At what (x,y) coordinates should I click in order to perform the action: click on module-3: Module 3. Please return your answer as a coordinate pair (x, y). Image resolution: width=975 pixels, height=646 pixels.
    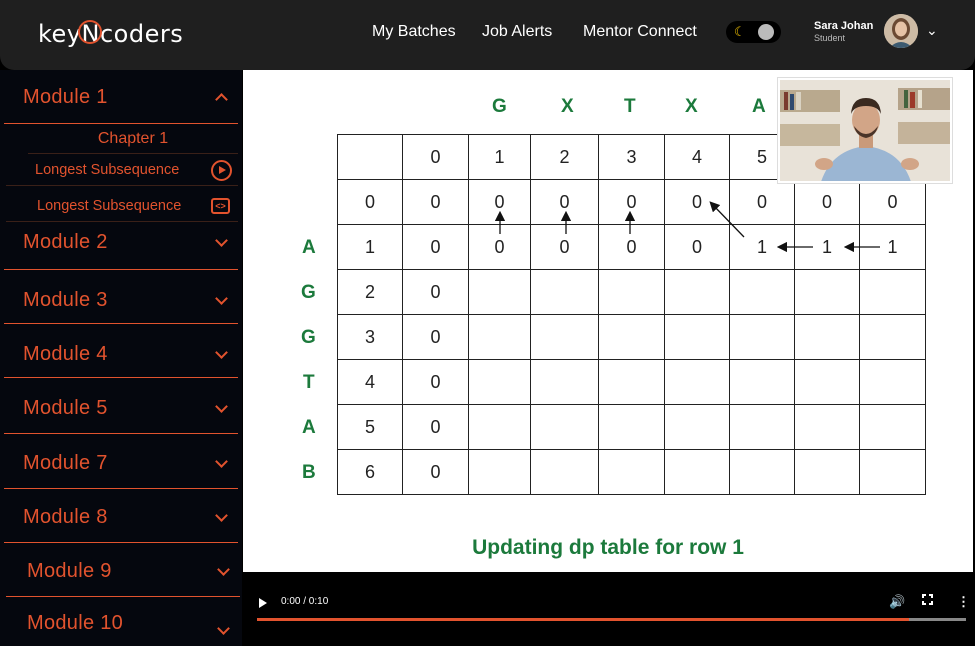
    Looking at the image, I should click on (121, 297).